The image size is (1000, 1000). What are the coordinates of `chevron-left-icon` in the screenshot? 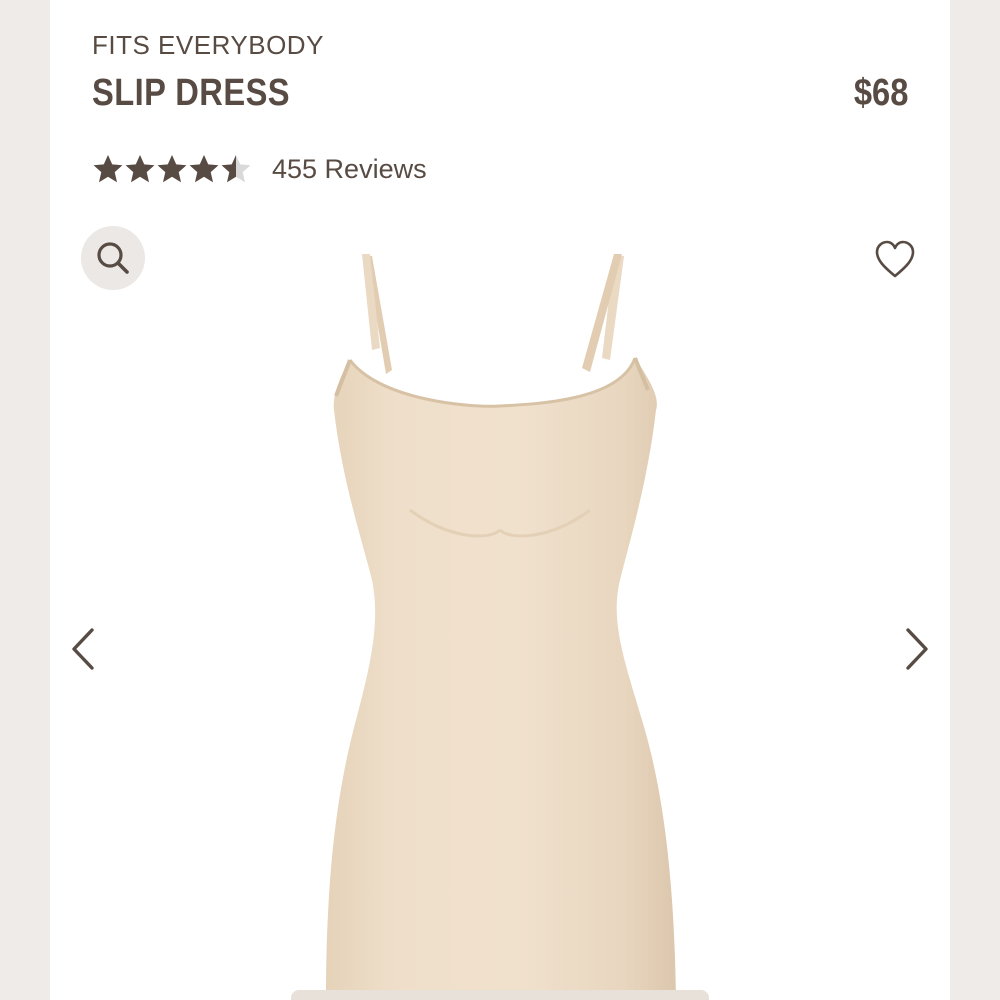 It's located at (83, 649).